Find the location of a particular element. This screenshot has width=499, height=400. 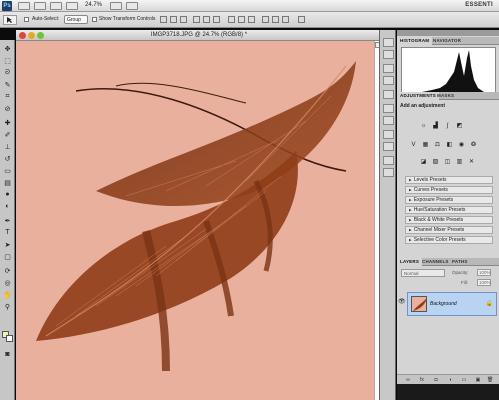

align-bottom-icon is located at coordinates (183, 19).